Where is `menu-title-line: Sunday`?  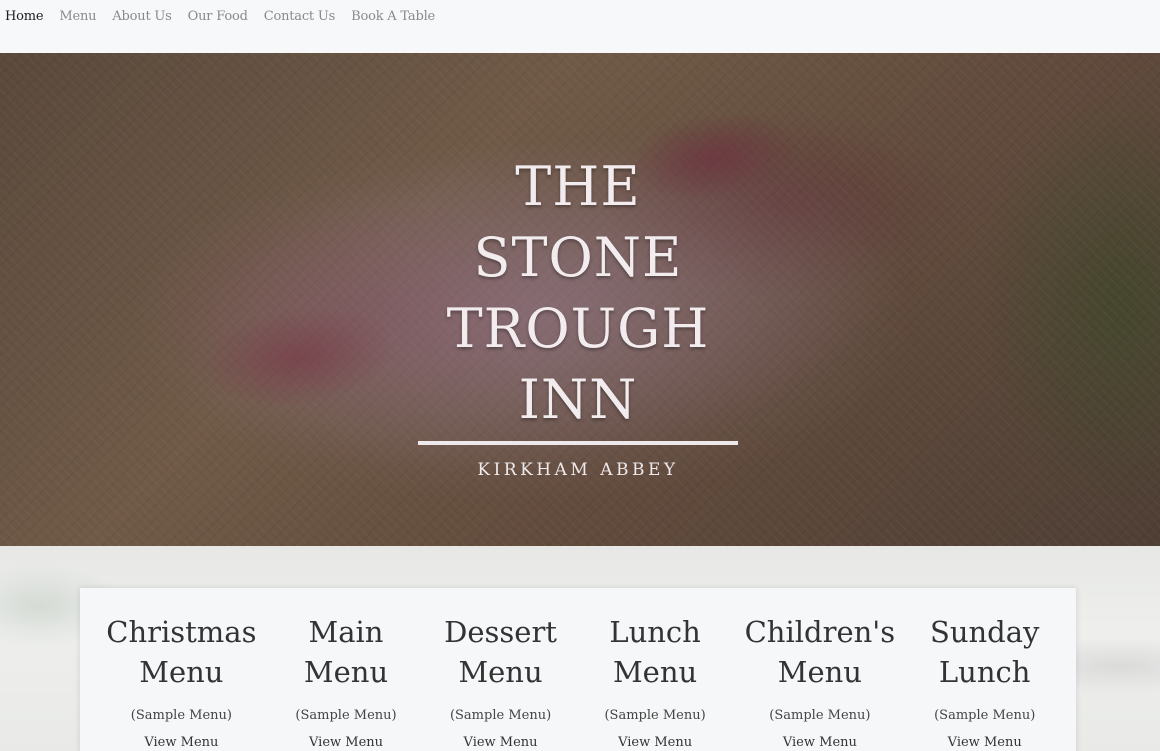
menu-title-line: Sunday is located at coordinates (984, 632).